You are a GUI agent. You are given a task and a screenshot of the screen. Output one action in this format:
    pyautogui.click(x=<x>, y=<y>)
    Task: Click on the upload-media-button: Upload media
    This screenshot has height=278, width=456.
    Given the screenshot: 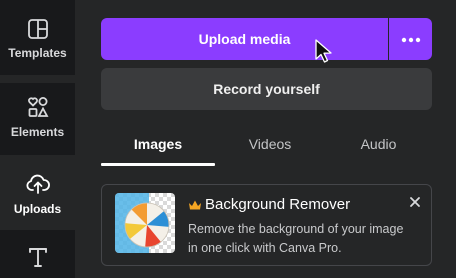 What is the action you would take?
    pyautogui.click(x=244, y=39)
    